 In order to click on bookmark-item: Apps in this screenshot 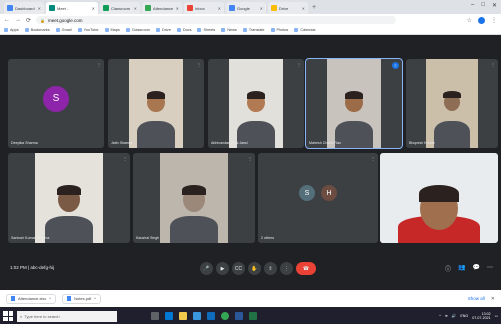, I will do `click(11, 30)`.